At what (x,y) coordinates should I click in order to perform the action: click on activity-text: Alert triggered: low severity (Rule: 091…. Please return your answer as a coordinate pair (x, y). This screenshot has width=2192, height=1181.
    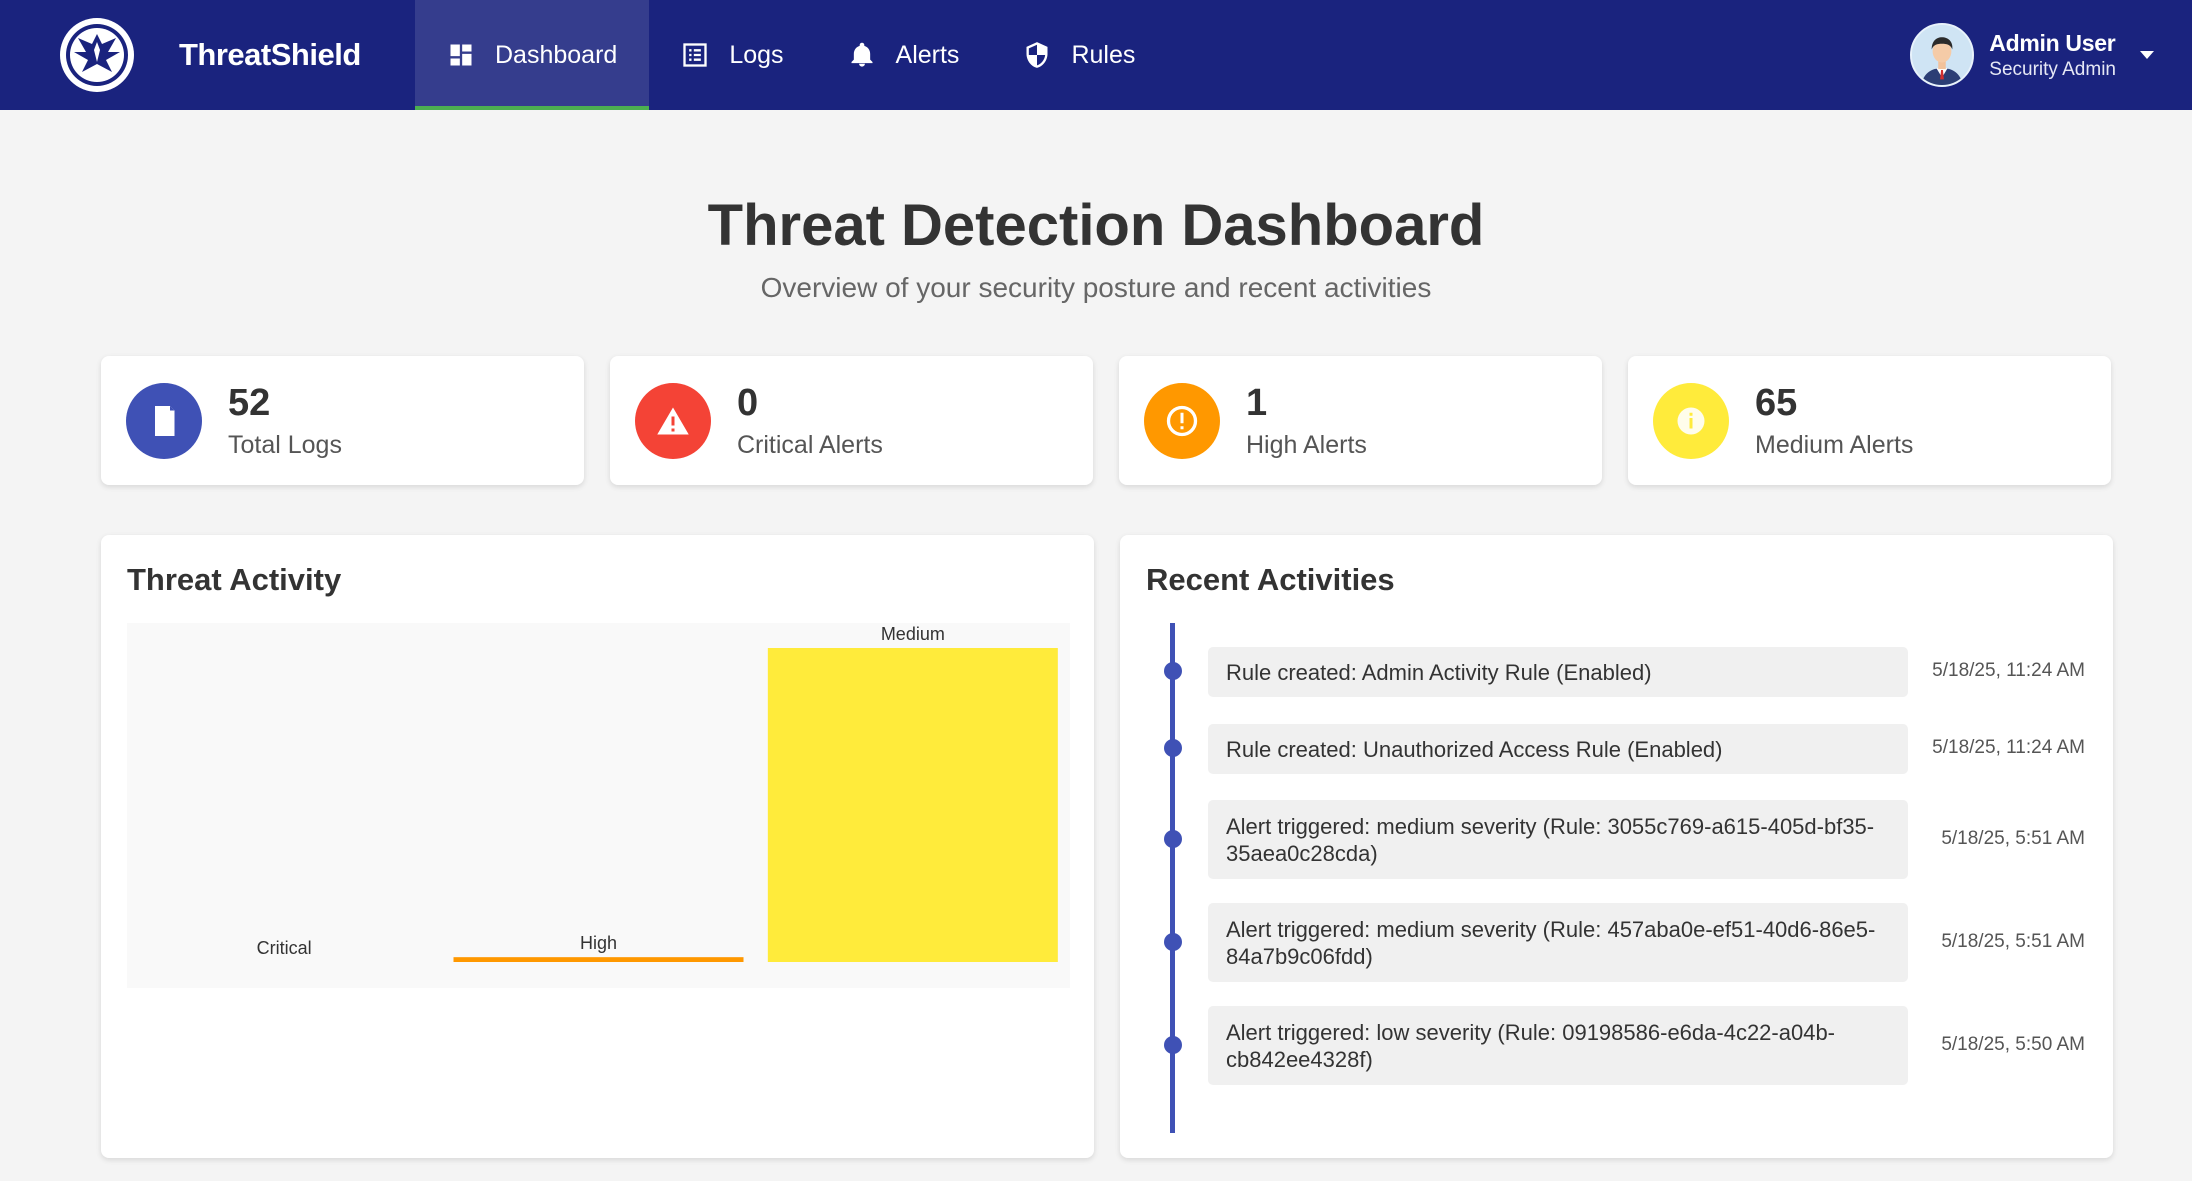
    Looking at the image, I should click on (1558, 1045).